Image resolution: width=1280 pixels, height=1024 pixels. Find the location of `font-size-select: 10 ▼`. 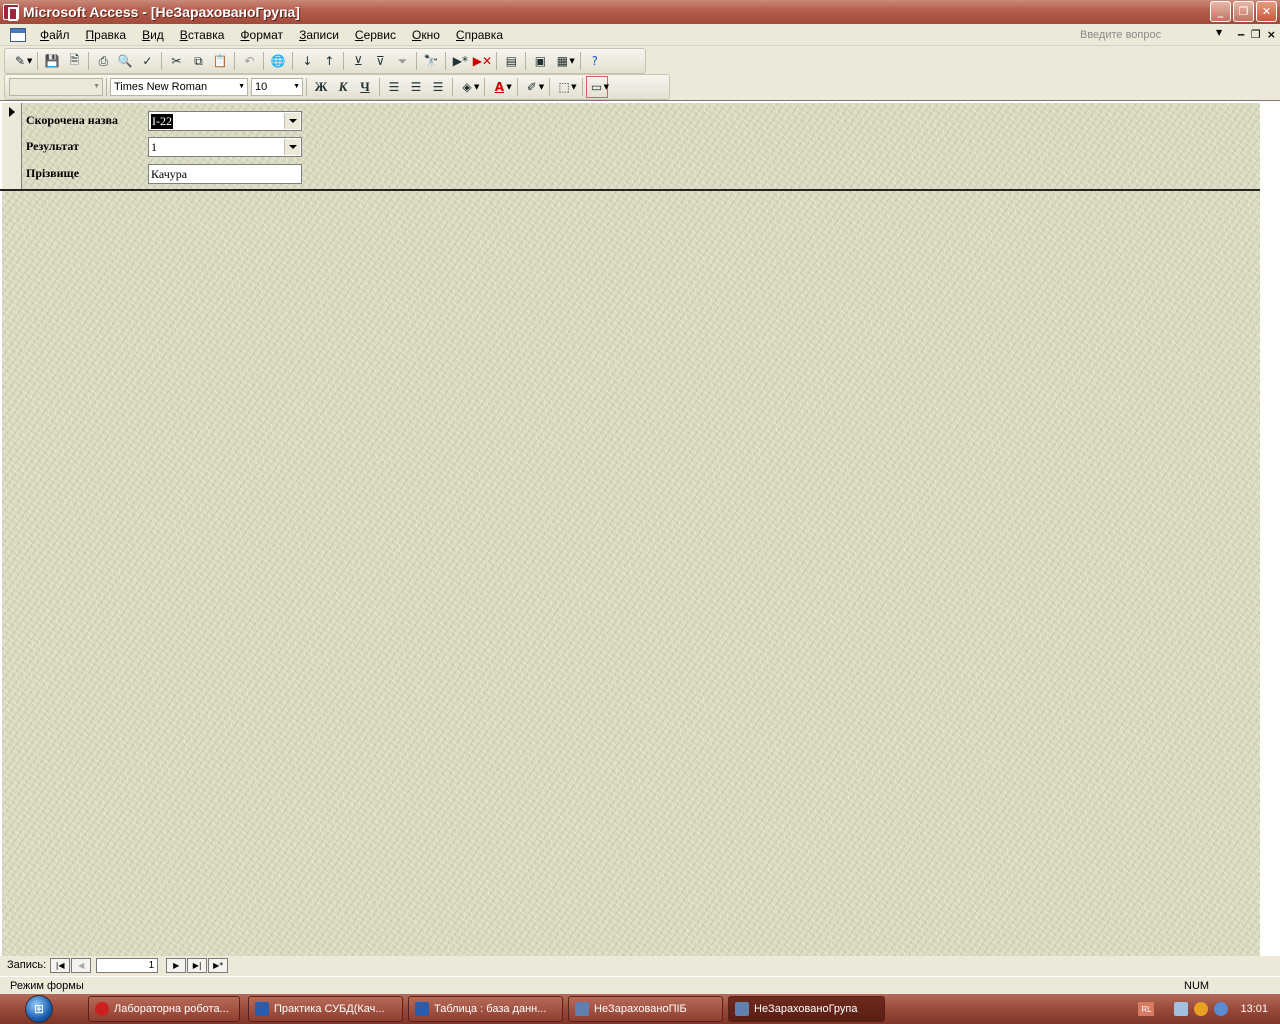

font-size-select: 10 ▼ is located at coordinates (277, 87).